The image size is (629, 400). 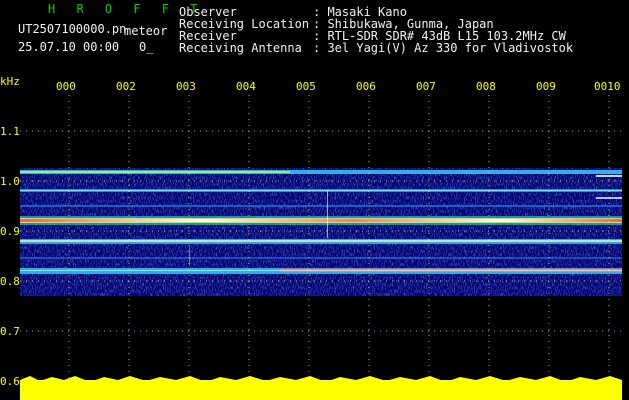 What do you see at coordinates (443, 48) in the screenshot?
I see `info-value-antenna: : 3el Yagi(V) Az 330 for Vladivostok` at bounding box center [443, 48].